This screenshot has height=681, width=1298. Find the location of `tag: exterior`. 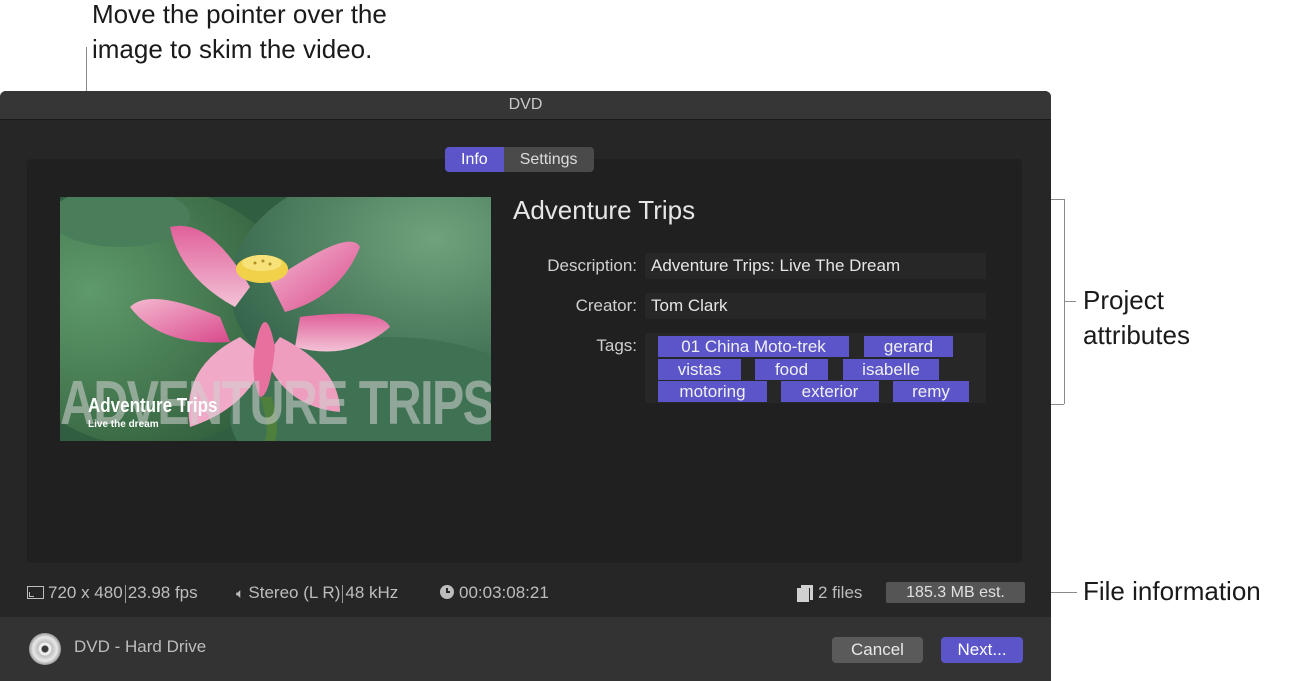

tag: exterior is located at coordinates (830, 391).